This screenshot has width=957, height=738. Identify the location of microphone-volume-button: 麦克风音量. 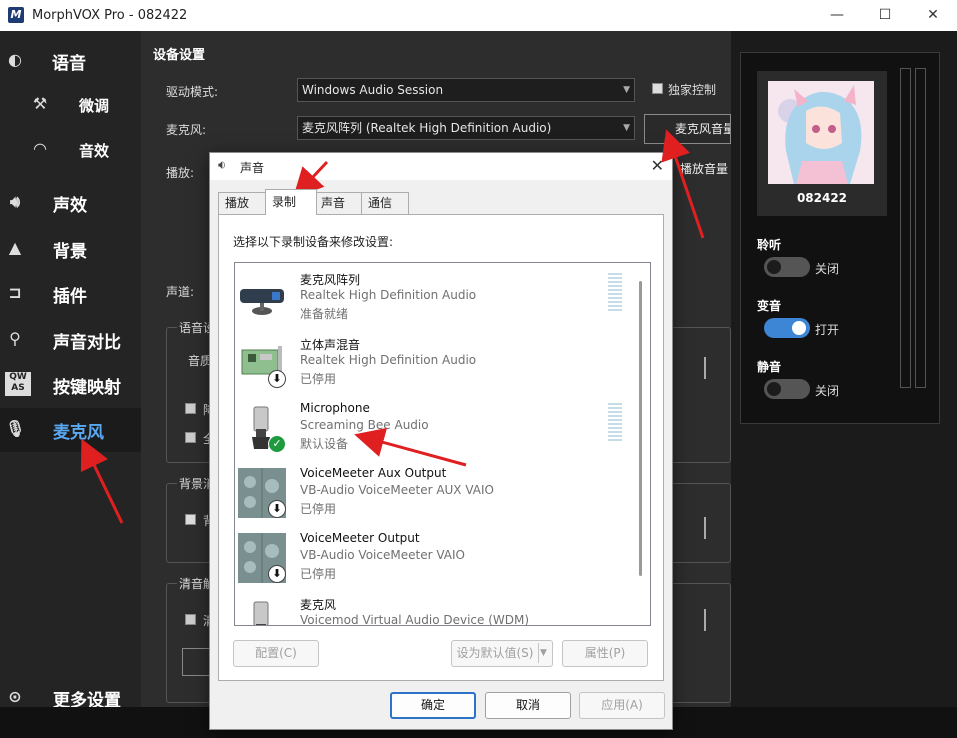
(687, 129).